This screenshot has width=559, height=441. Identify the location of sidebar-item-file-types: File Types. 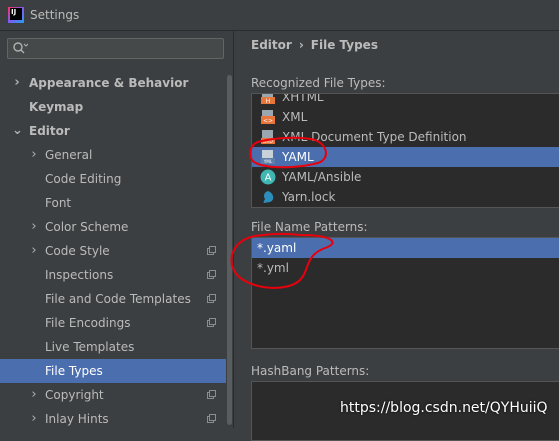
(116, 371).